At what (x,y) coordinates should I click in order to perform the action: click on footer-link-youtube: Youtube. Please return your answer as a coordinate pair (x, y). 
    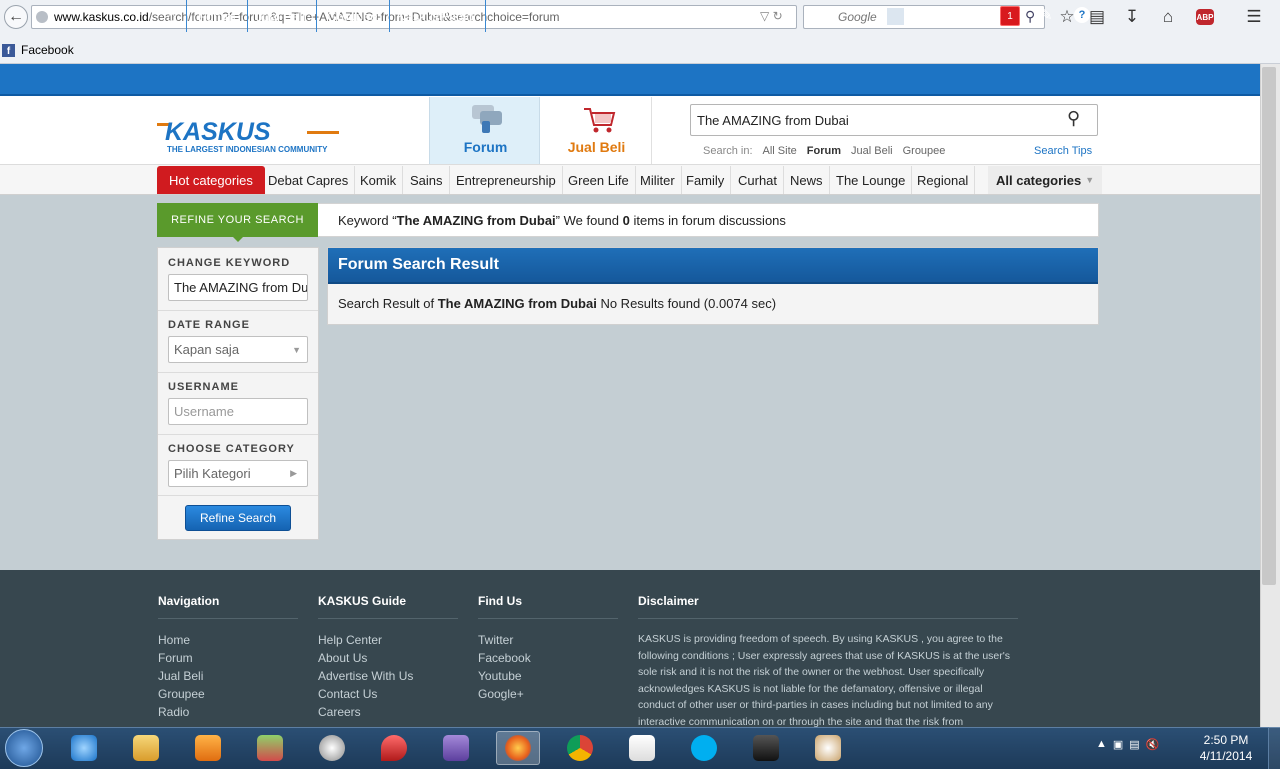
    Looking at the image, I should click on (500, 676).